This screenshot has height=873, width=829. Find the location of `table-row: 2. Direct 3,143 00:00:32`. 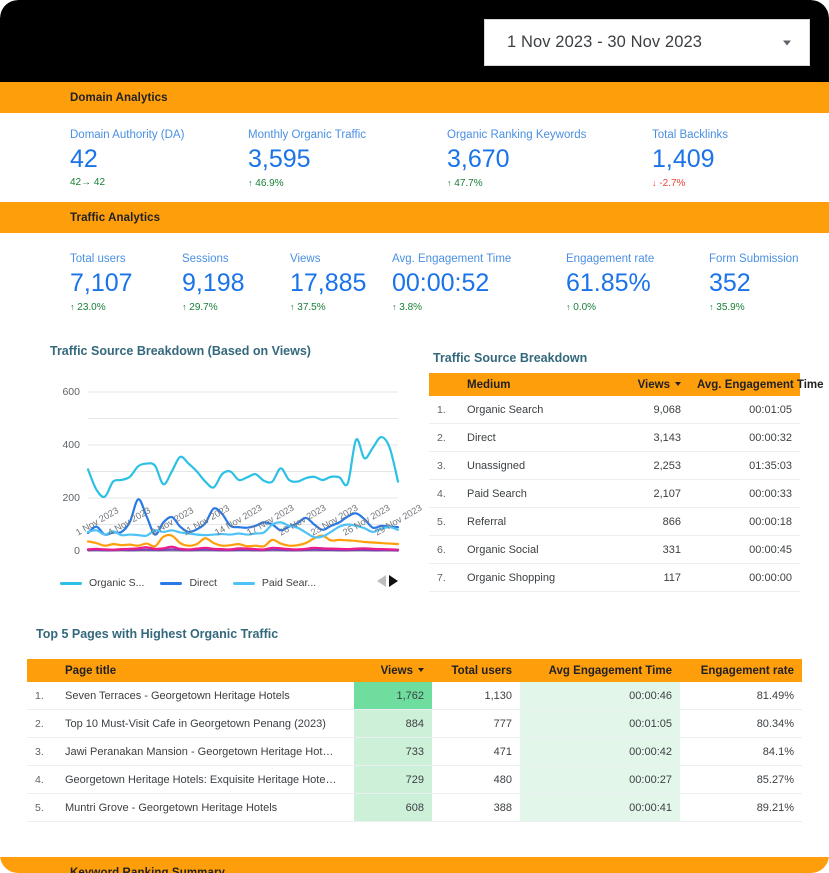

table-row: 2. Direct 3,143 00:00:32 is located at coordinates (614, 437).